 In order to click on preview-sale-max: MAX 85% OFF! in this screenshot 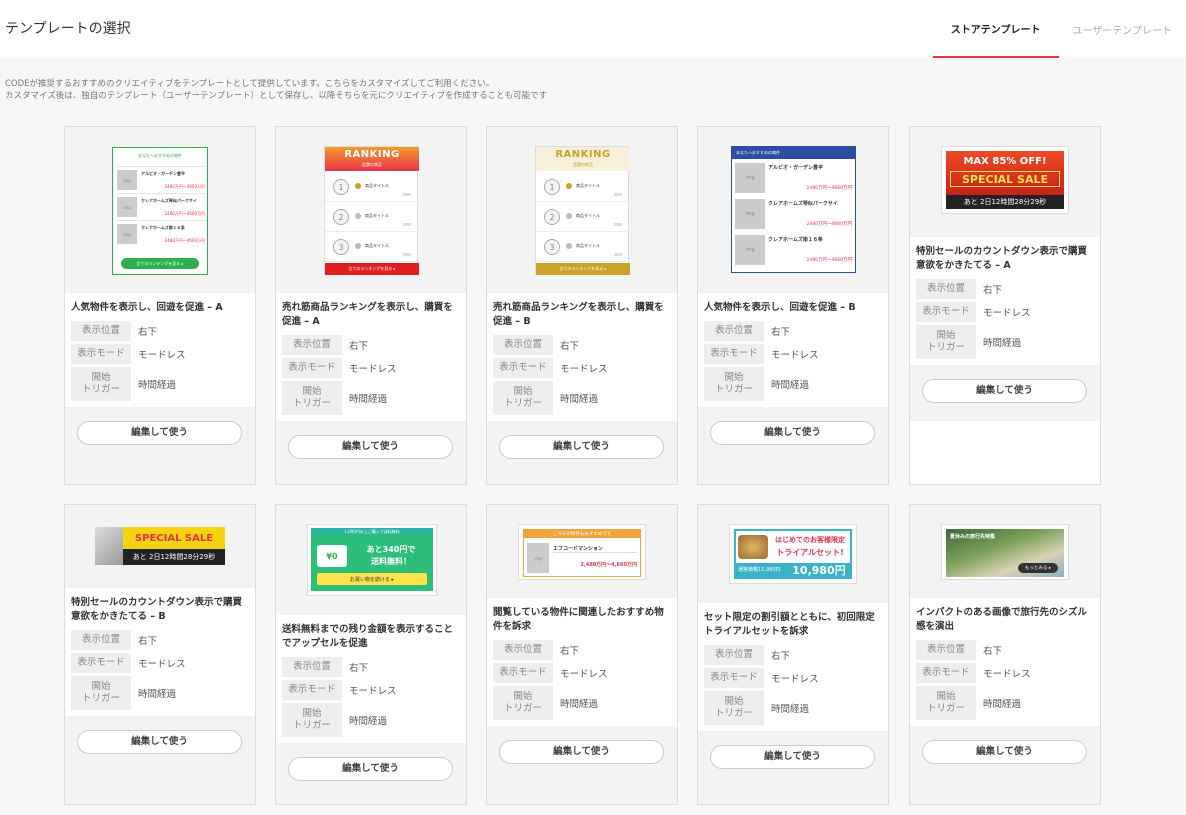, I will do `click(1005, 161)`.